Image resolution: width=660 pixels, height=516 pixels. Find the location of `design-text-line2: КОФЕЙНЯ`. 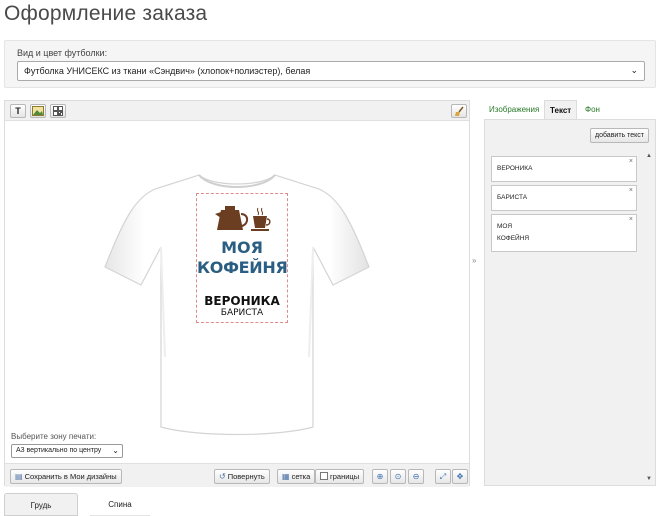

design-text-line2: КОФЕЙНЯ is located at coordinates (242, 267).